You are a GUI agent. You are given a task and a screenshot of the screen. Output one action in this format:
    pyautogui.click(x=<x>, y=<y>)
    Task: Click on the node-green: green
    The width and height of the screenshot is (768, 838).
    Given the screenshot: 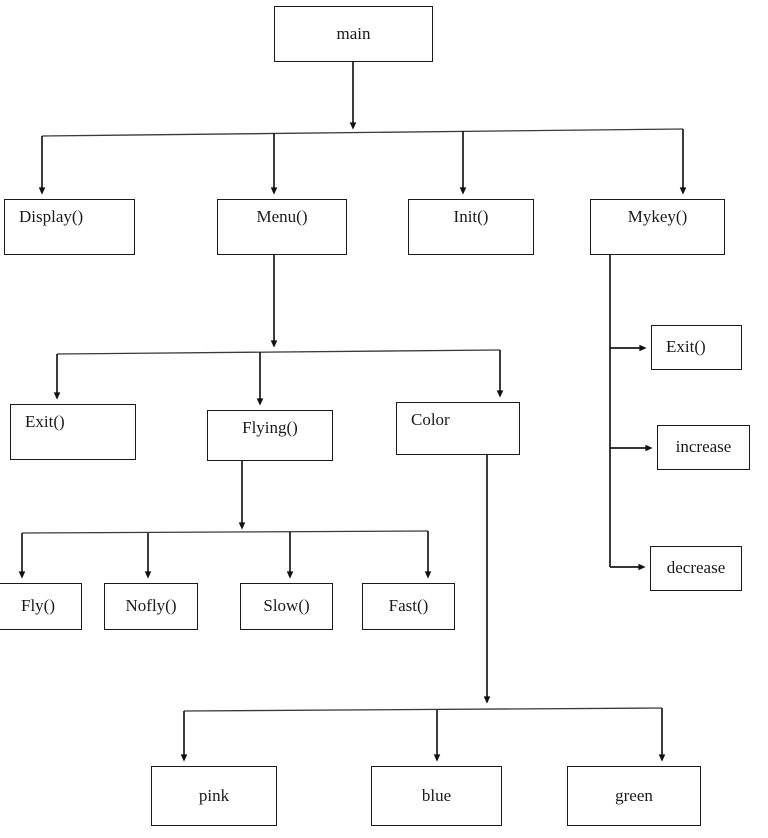 What is the action you would take?
    pyautogui.click(x=634, y=796)
    